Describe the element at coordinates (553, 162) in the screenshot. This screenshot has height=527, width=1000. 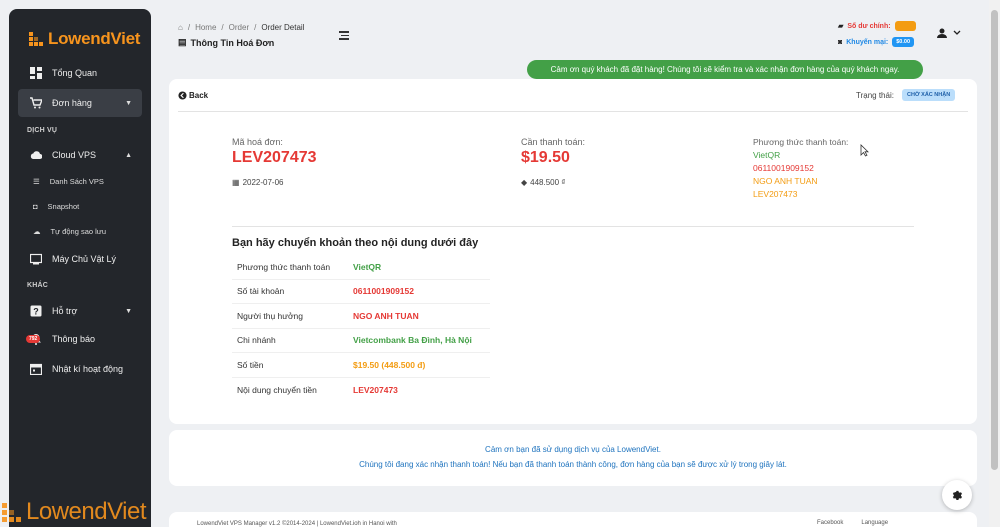
I see `amount-info: Cần thanh toán: $19.50 ◆ 448.500 ₫` at that location.